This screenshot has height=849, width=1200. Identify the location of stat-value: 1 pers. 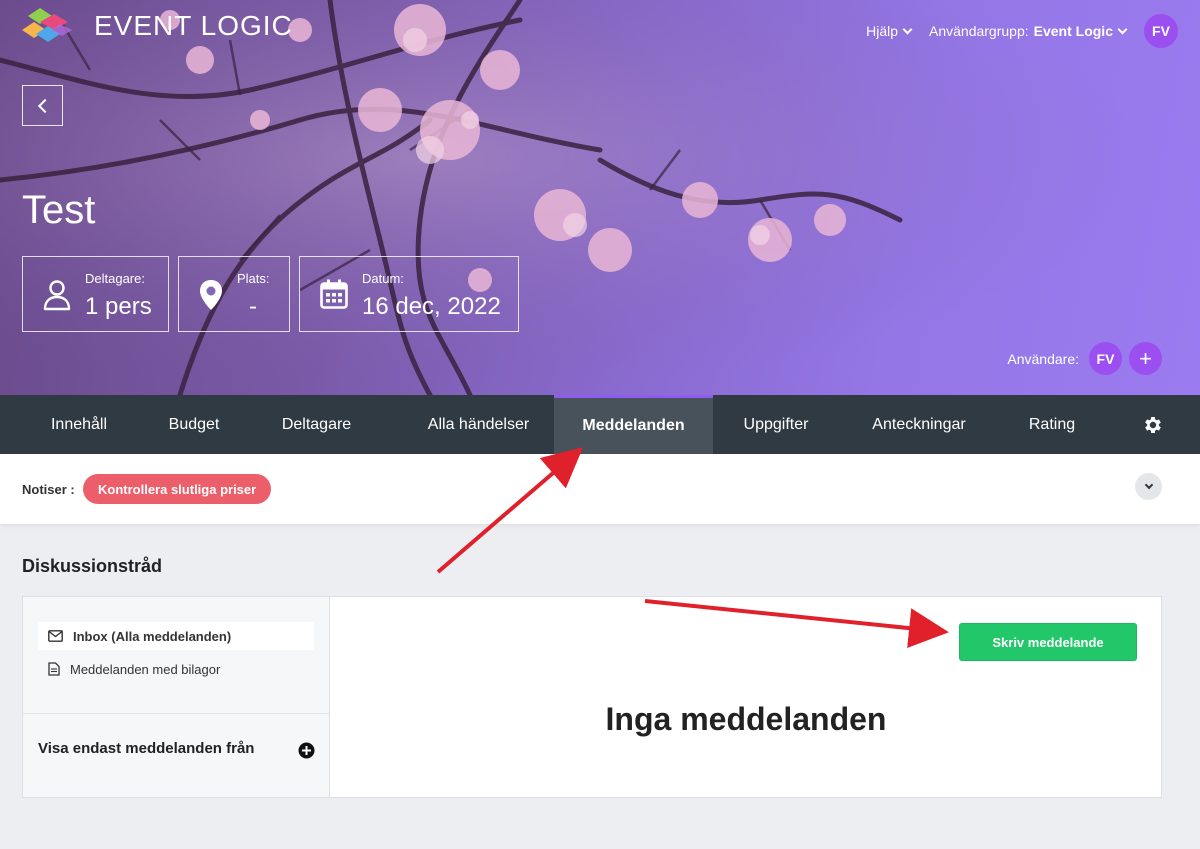
(118, 306).